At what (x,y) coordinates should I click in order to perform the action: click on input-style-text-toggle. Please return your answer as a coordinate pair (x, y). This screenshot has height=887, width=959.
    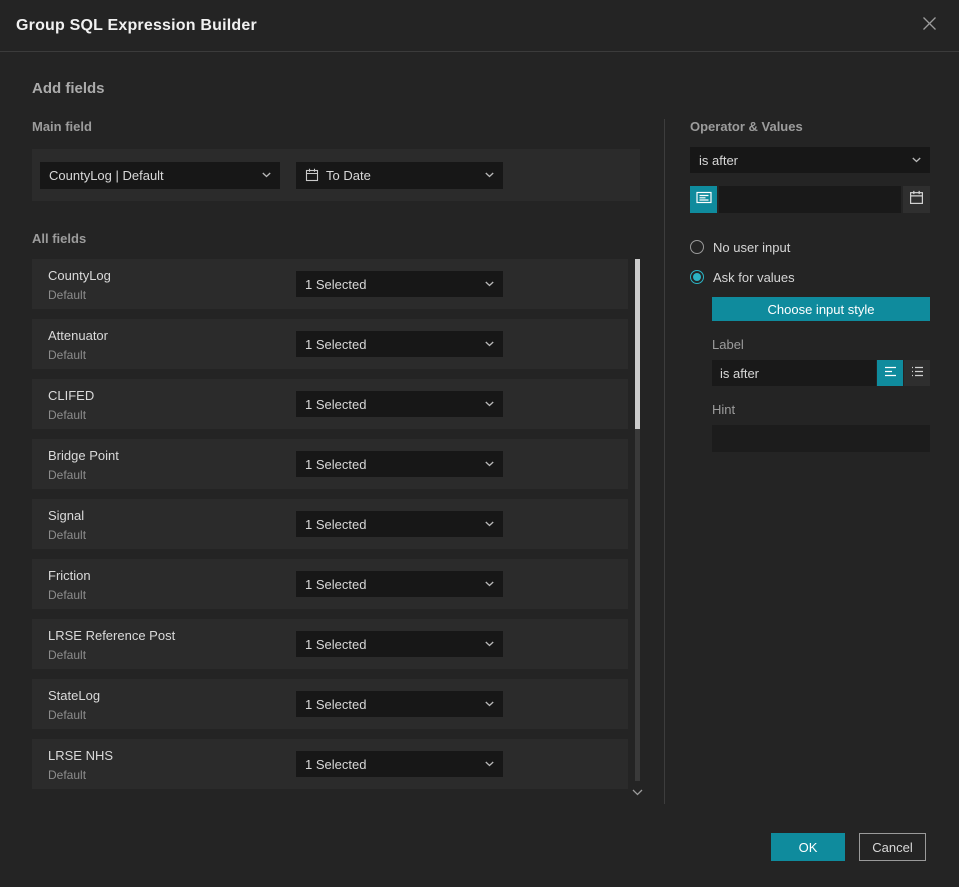
    Looking at the image, I should click on (890, 373).